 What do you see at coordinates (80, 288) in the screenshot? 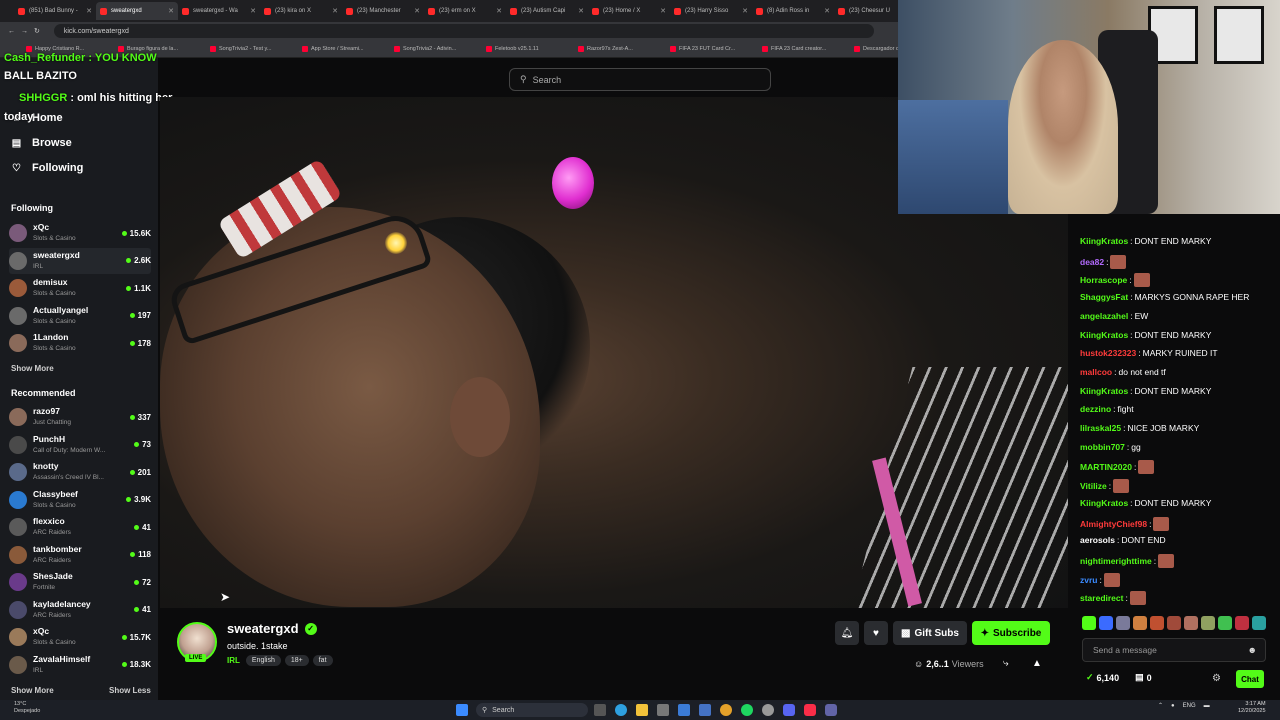
I see `sidebar-channel: demisux Slots & Casino 1.1K` at bounding box center [80, 288].